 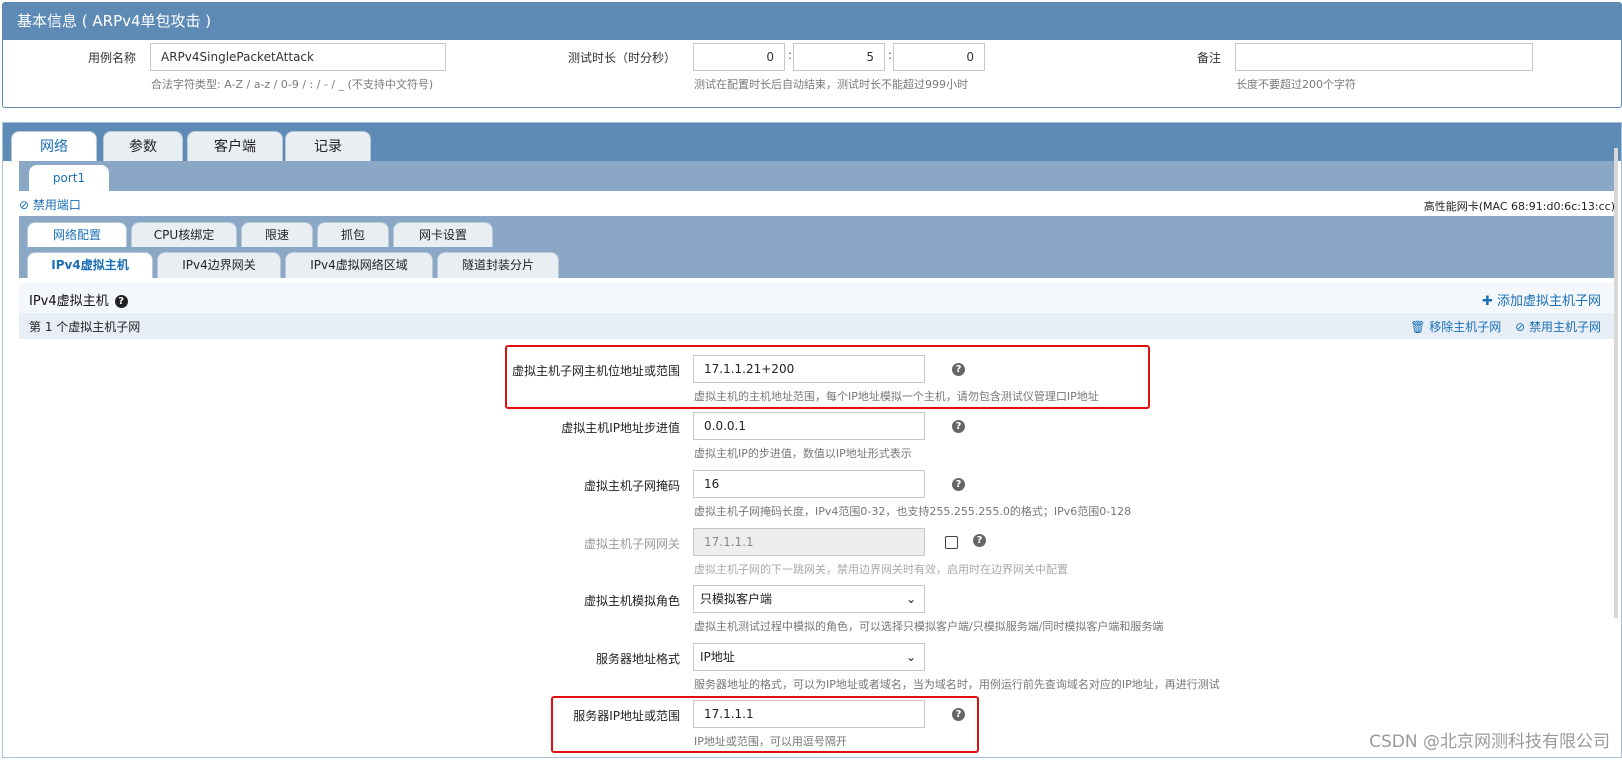 I want to click on remove-subnet-link: 🗑 移除主机子网, so click(x=1455, y=327).